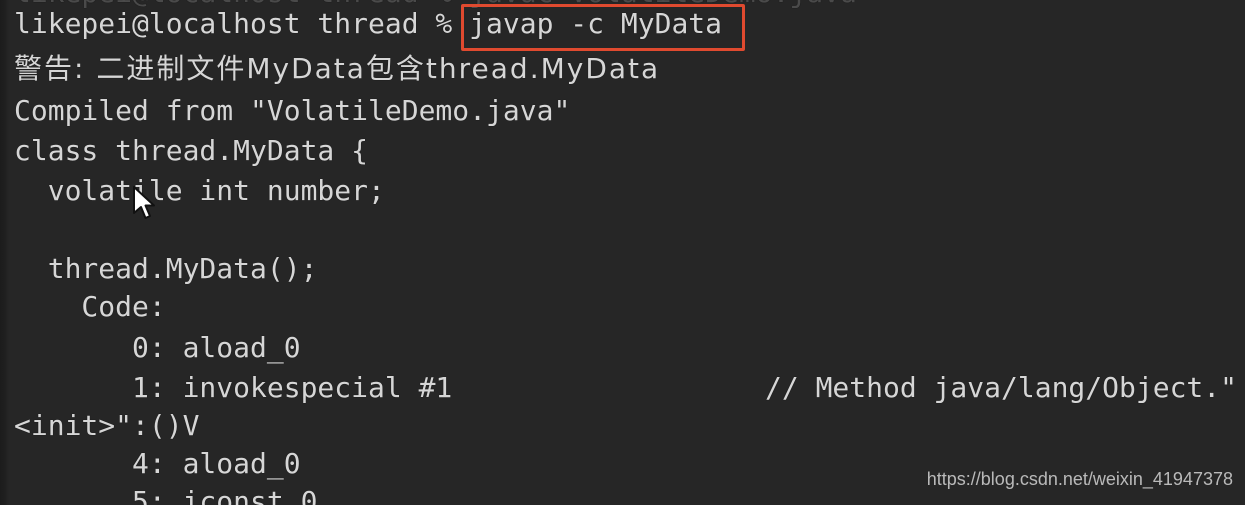 This screenshot has height=505, width=1245. I want to click on terminal-line-field-declaration: volatile int number;, so click(199, 190).